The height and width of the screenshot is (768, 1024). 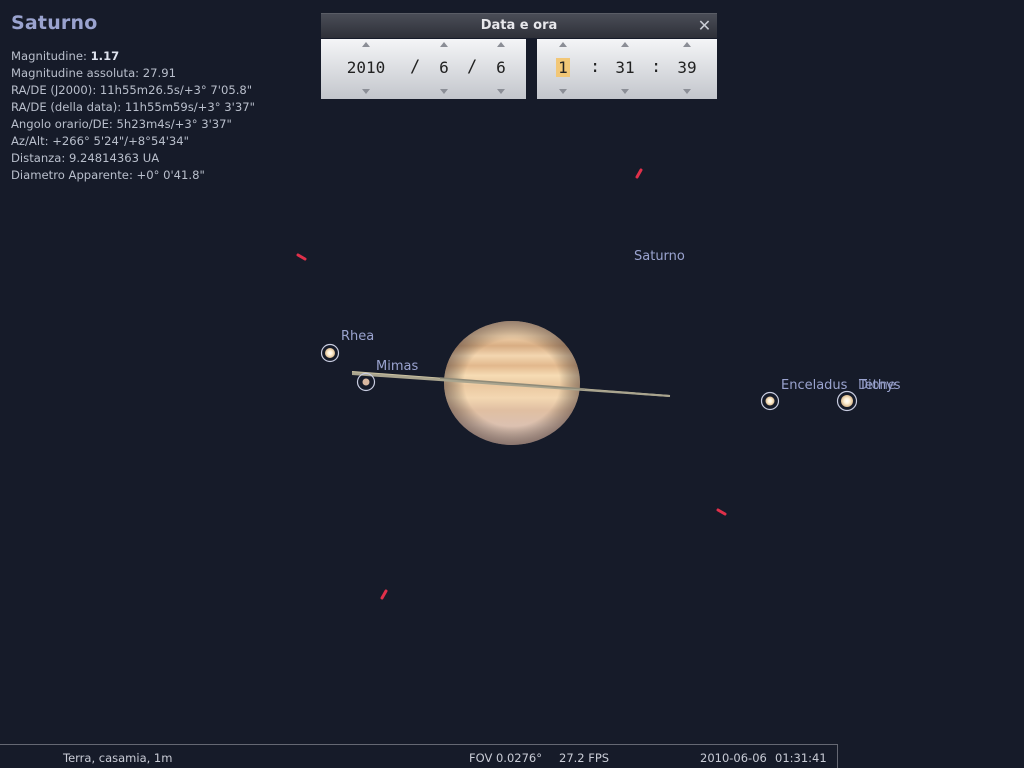 I want to click on month-spinbox: 6, so click(x=444, y=69).